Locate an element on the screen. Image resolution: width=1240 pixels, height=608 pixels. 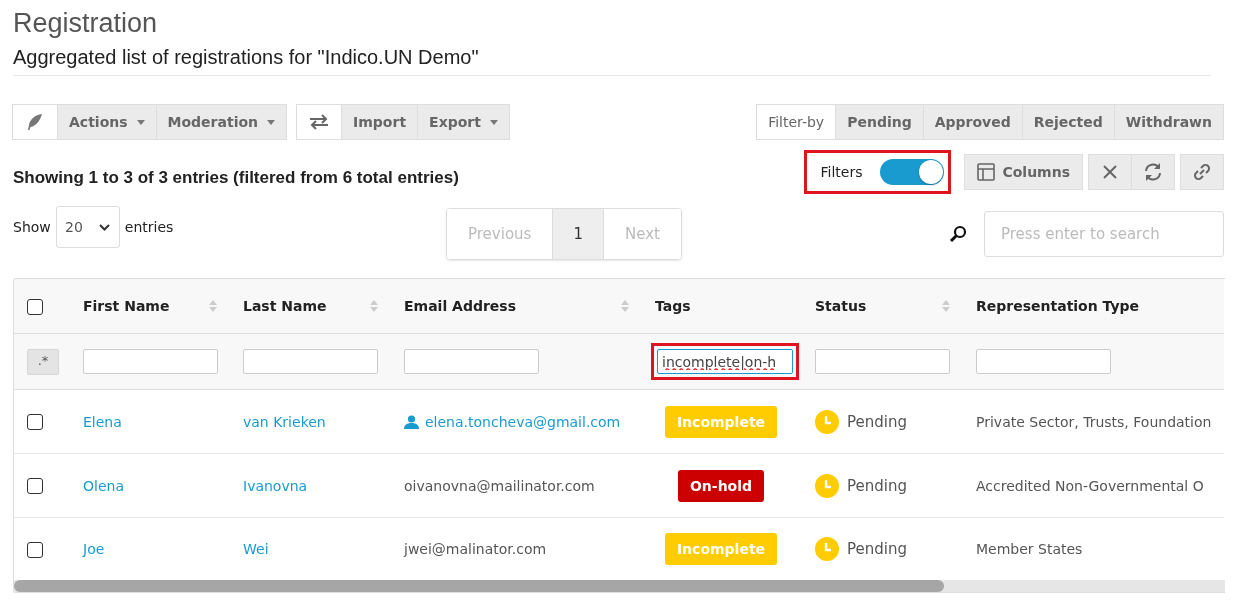
email-text: jwei@malinator.com is located at coordinates (475, 549).